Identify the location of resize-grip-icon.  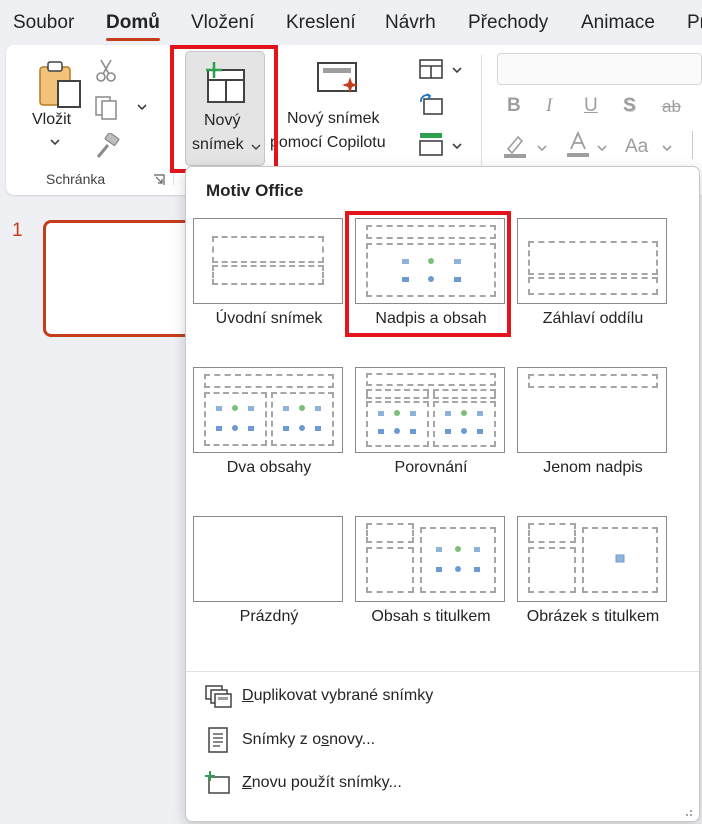
(687, 811).